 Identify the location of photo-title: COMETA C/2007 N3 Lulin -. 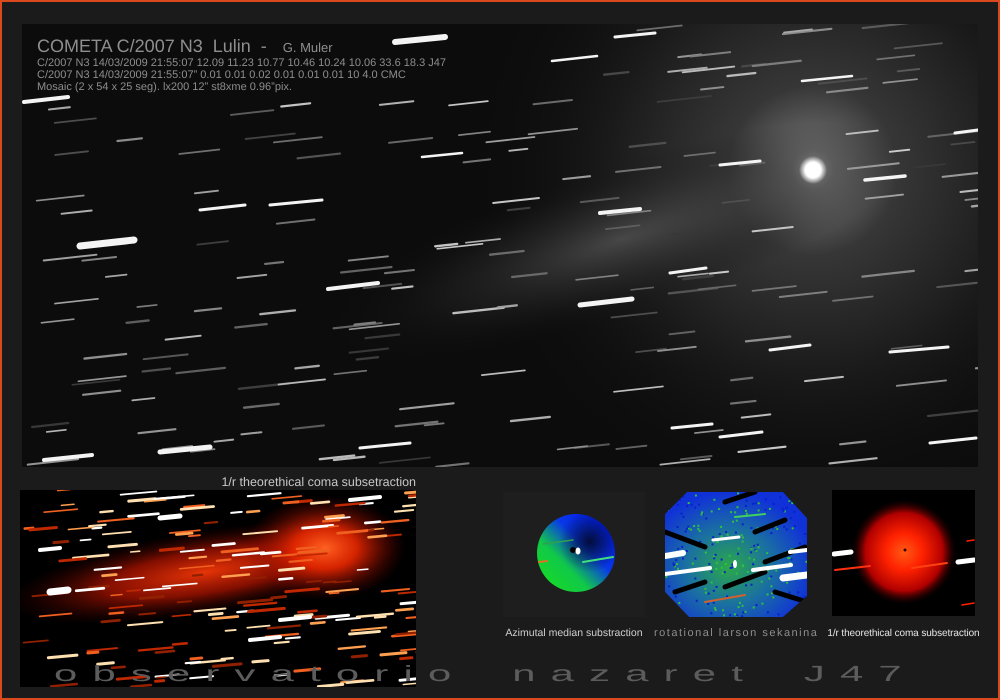
(152, 46).